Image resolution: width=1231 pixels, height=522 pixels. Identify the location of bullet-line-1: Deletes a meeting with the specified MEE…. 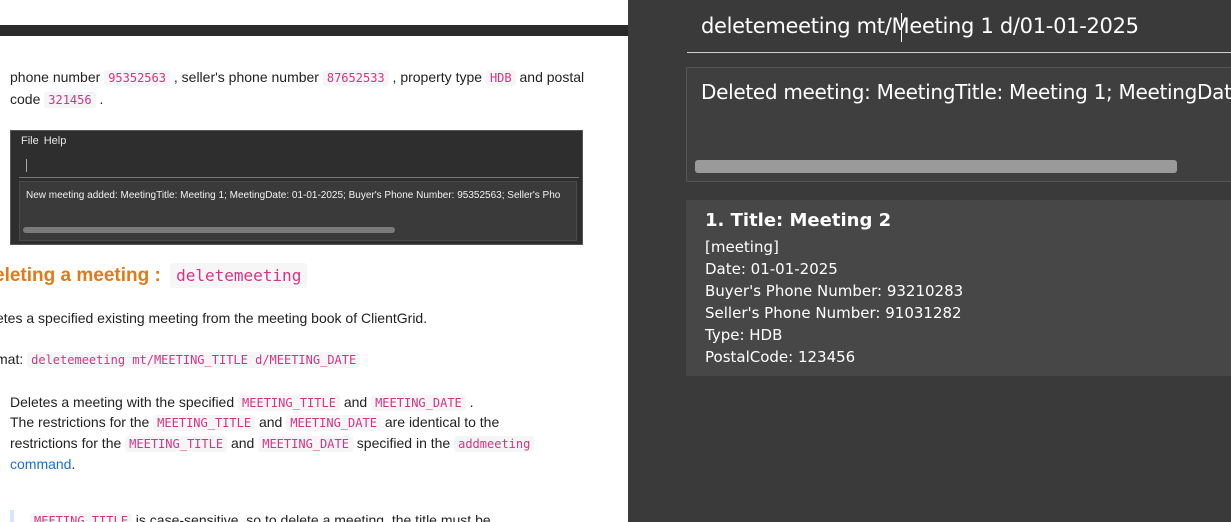
(242, 402).